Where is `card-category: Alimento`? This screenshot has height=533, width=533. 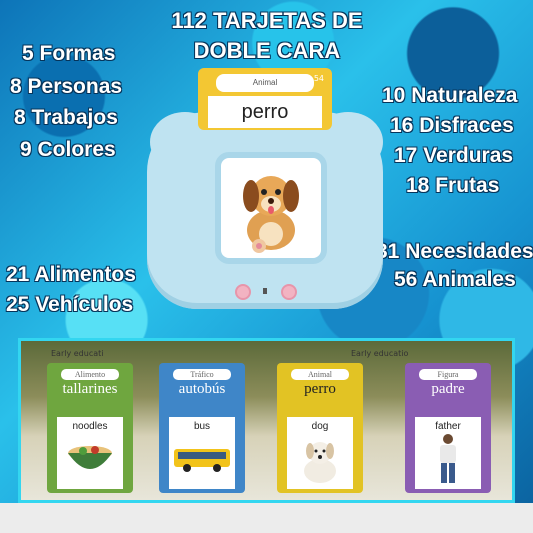 card-category: Alimento is located at coordinates (90, 374).